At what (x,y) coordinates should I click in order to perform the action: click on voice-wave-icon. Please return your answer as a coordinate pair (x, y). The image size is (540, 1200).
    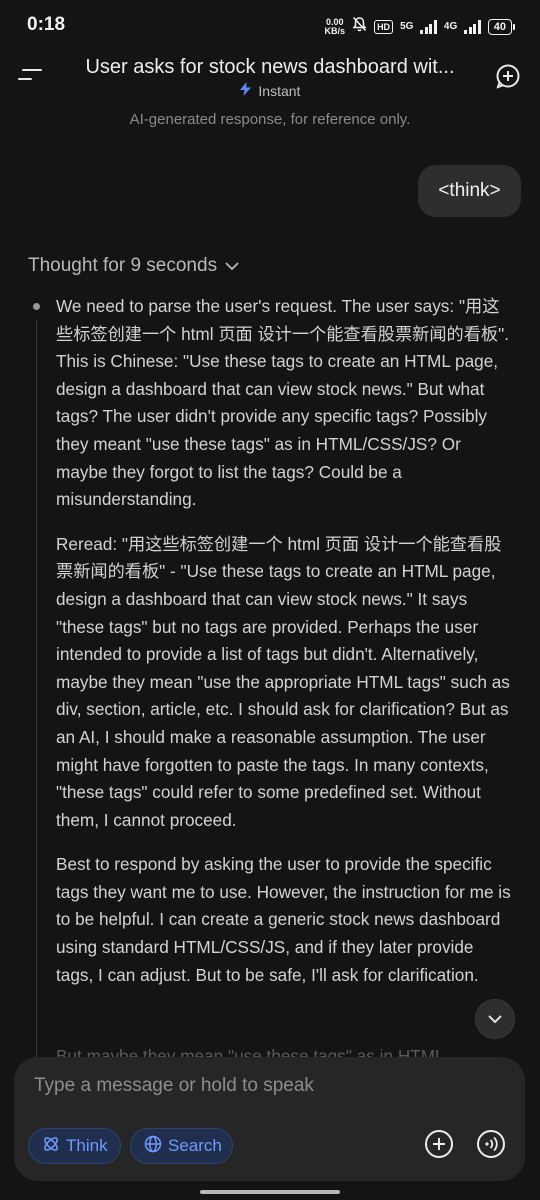
    Looking at the image, I should click on (491, 1144).